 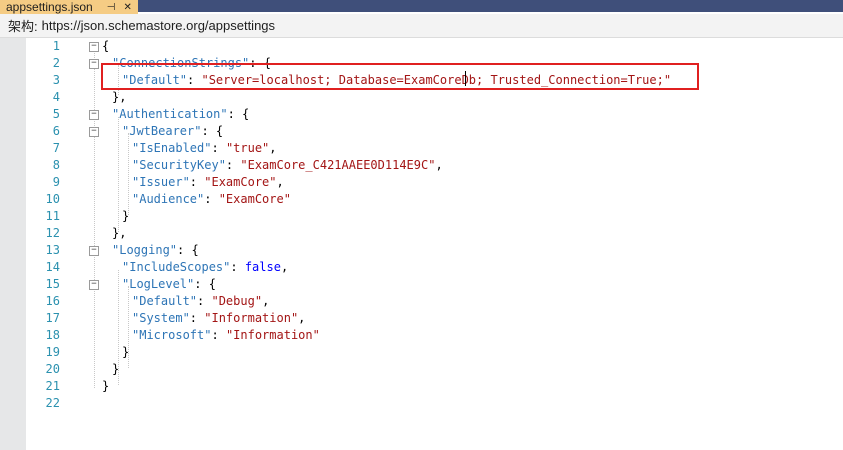 What do you see at coordinates (247, 148) in the screenshot?
I see `code-token: "true"` at bounding box center [247, 148].